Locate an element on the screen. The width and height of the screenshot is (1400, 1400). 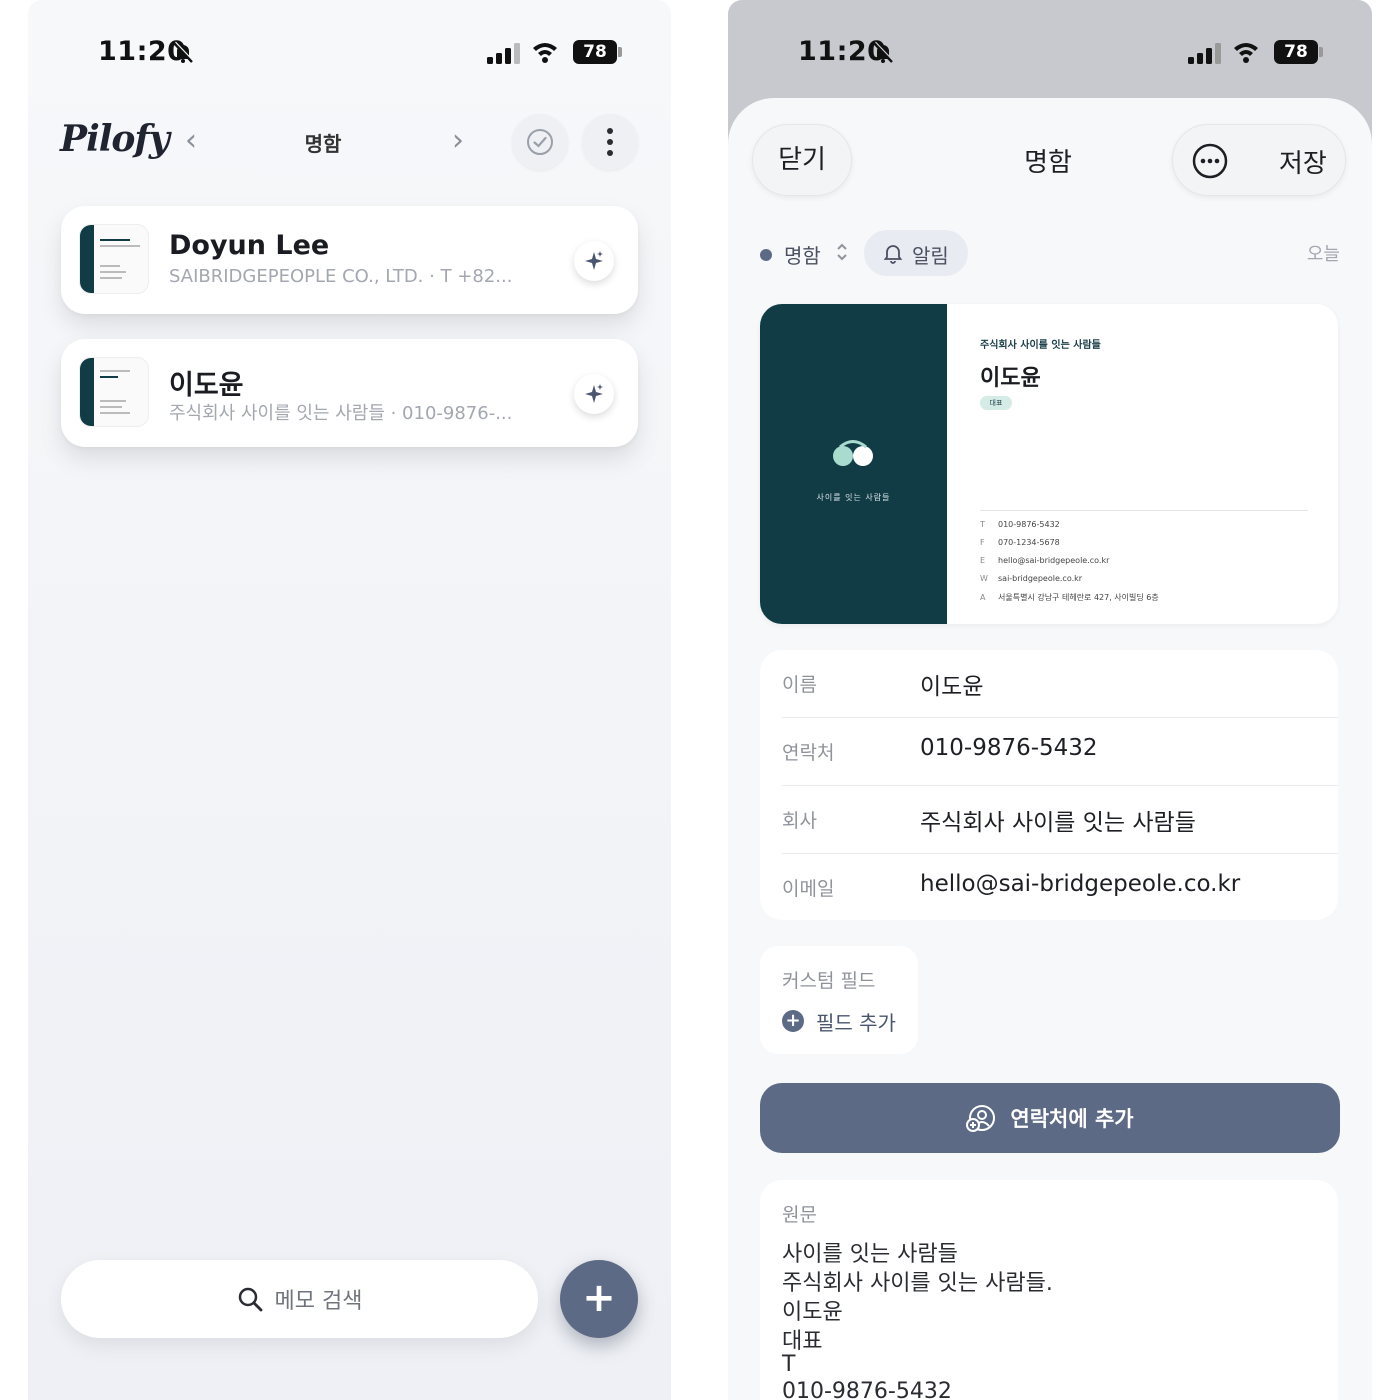
more-options-button is located at coordinates (610, 142).